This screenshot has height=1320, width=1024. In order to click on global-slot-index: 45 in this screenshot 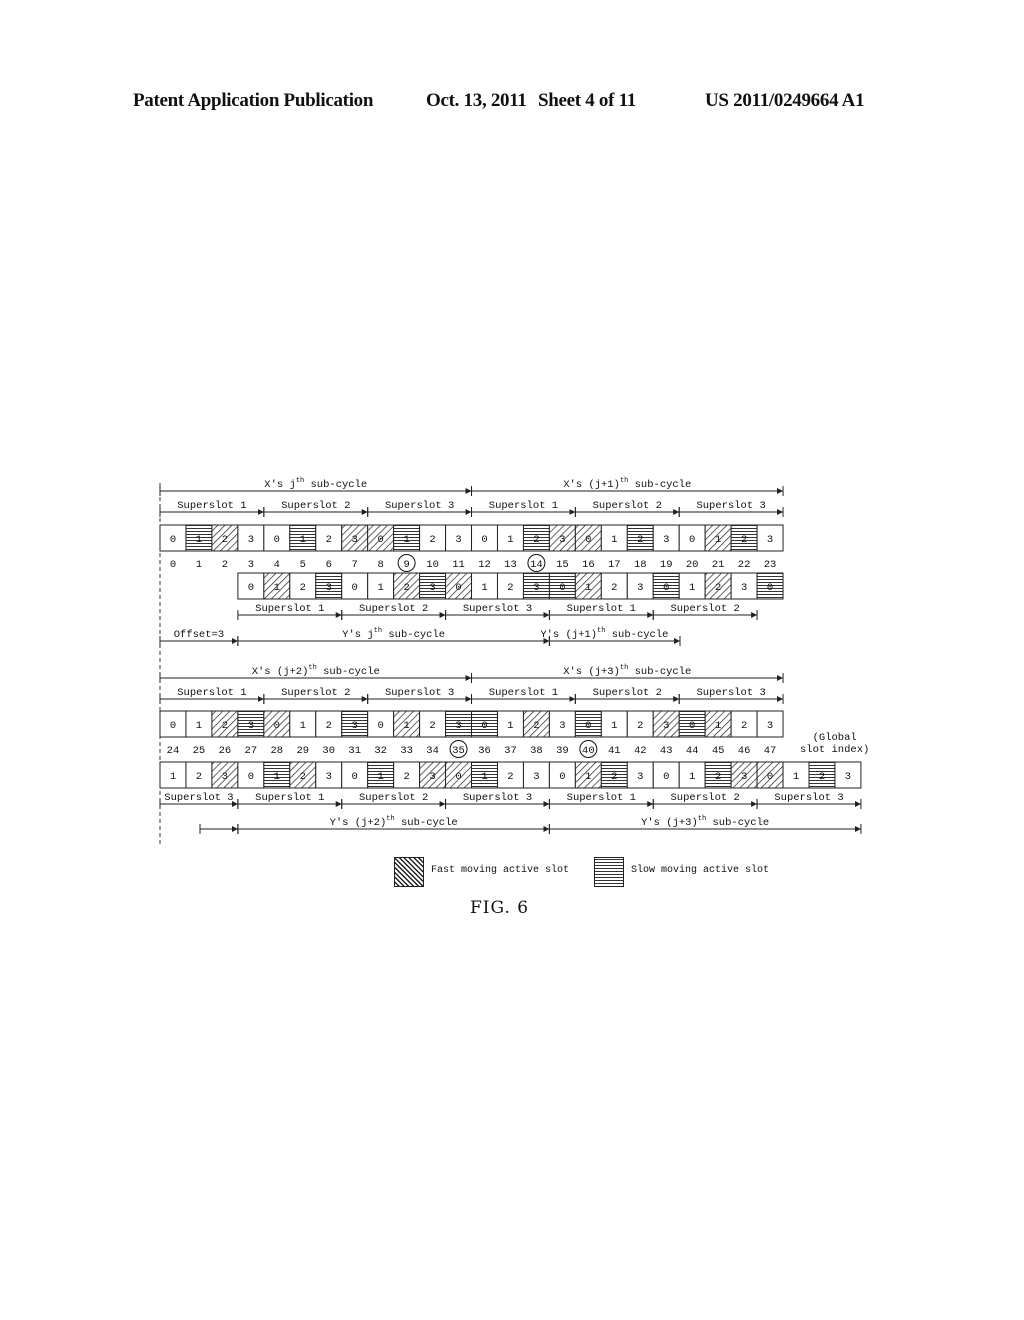, I will do `click(718, 751)`.